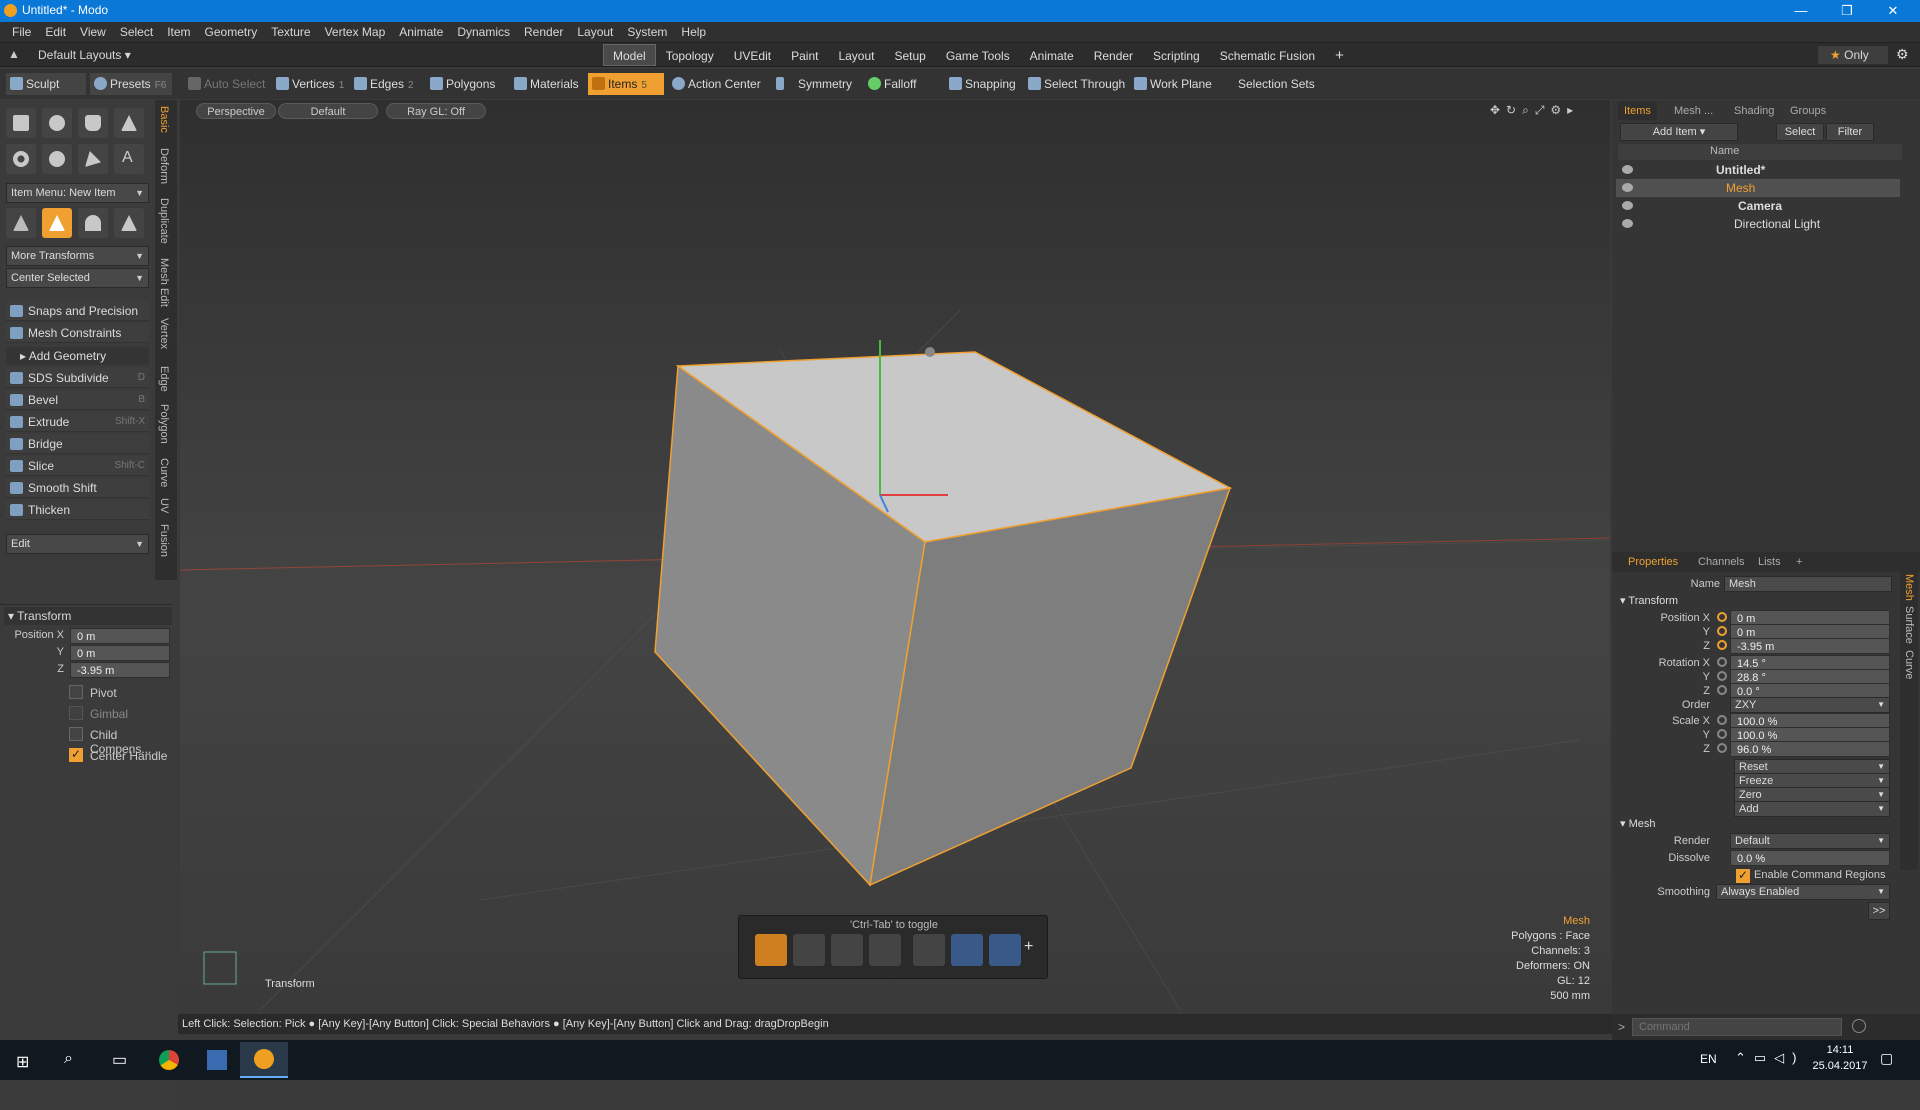 This screenshot has width=1920, height=1110. I want to click on selection-sets-button: Selection Sets, so click(1270, 84).